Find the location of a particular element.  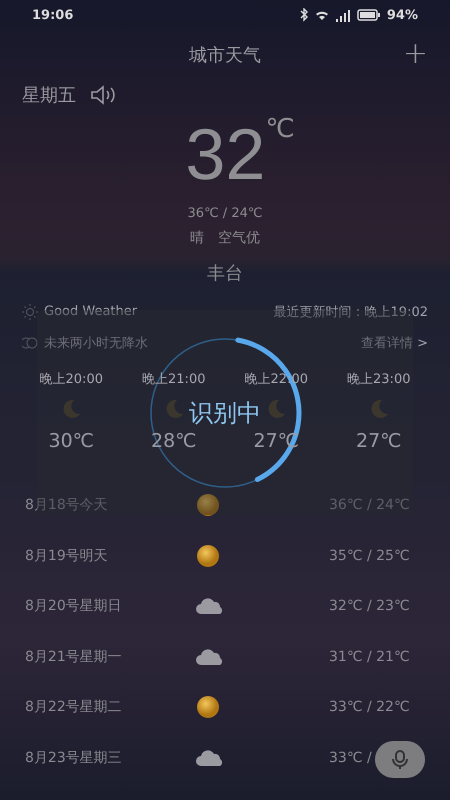

weather-condition: 晴 is located at coordinates (197, 238).